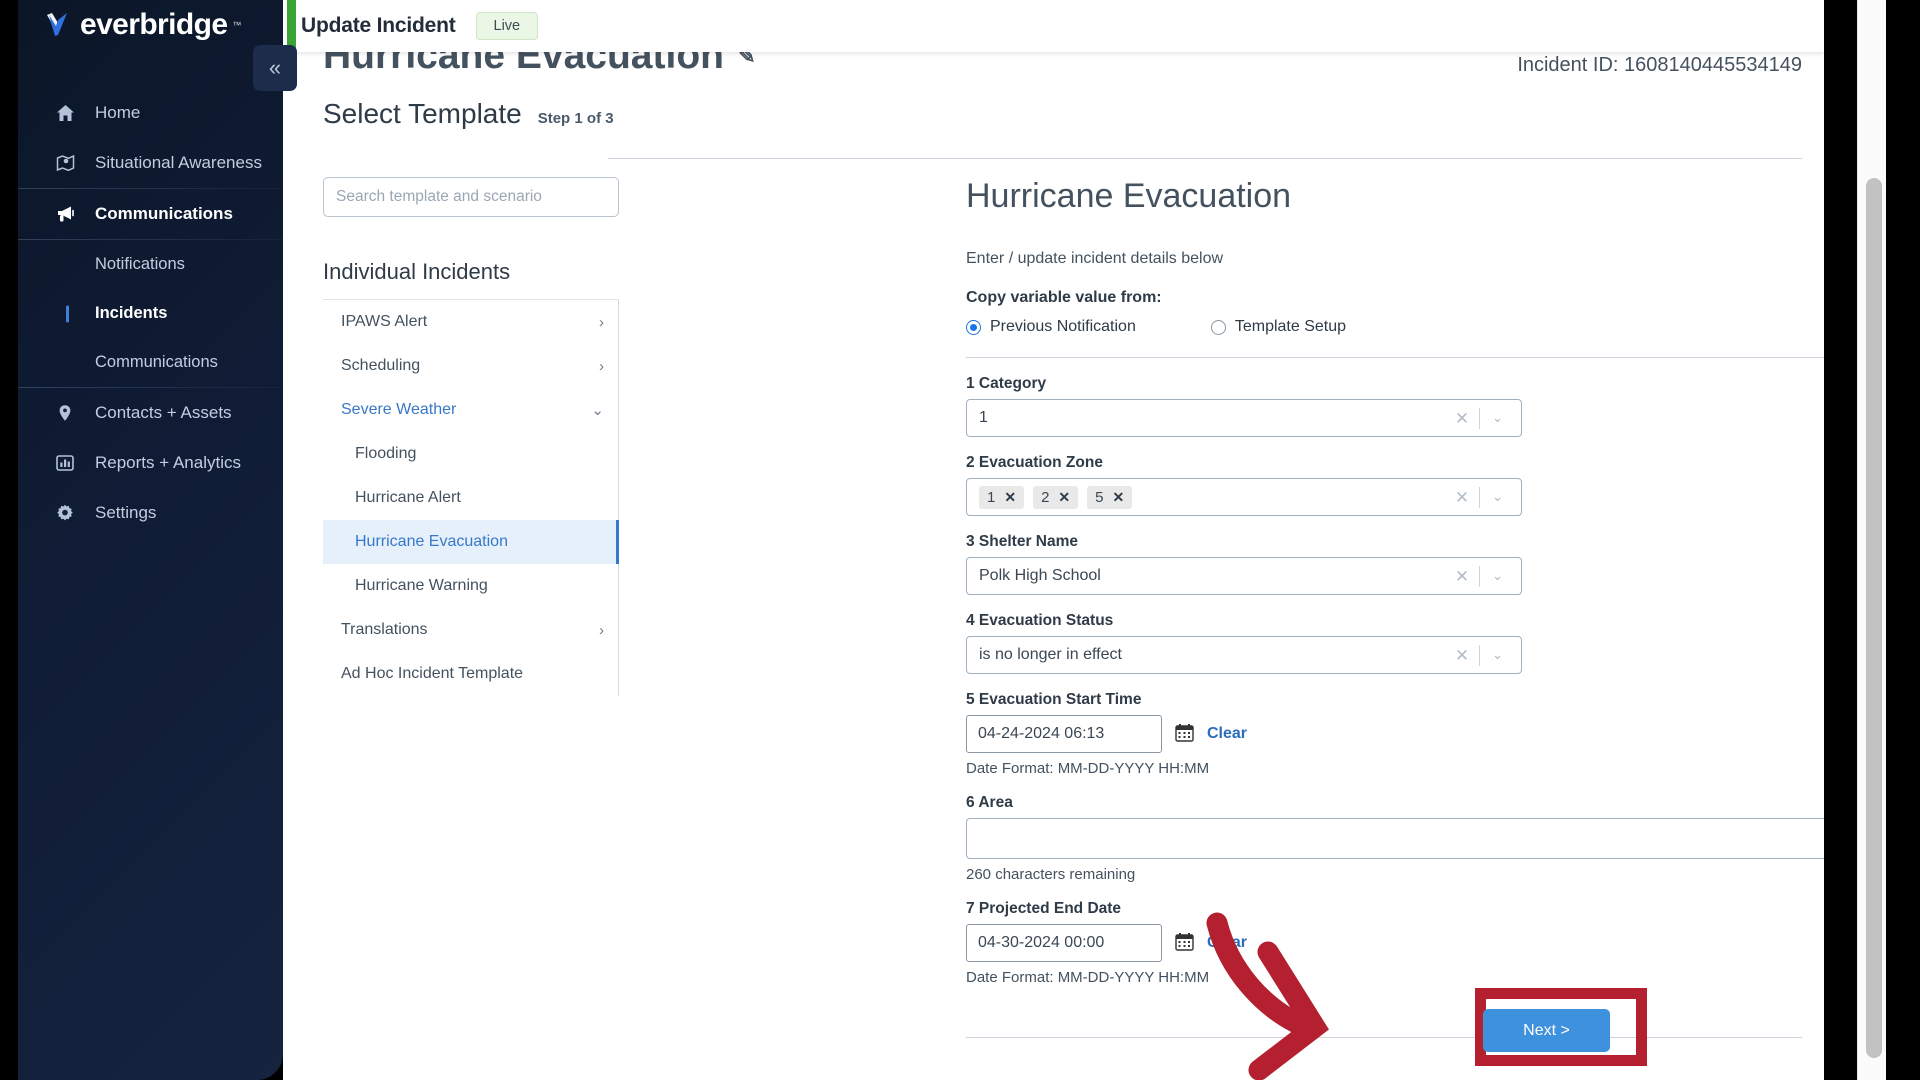 This screenshot has height=1080, width=1920. I want to click on radio-template-setup: Template Setup, so click(1278, 327).